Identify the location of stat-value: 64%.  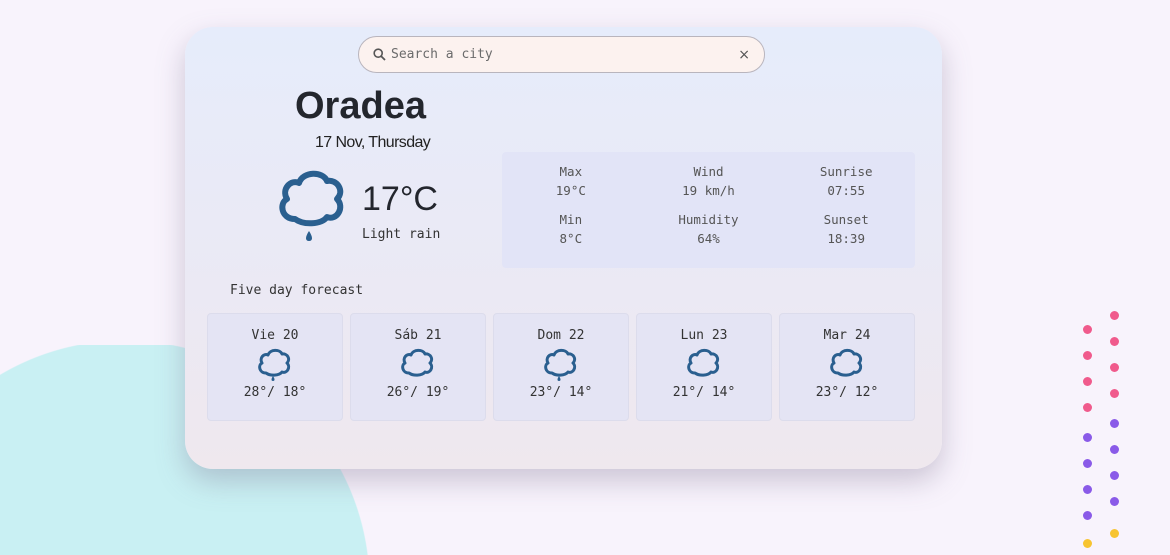
(708, 238).